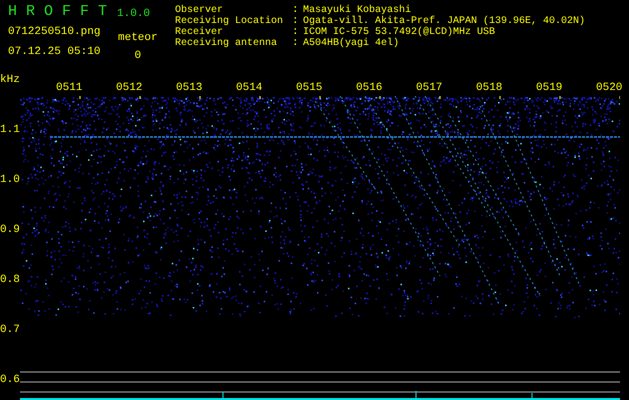  Describe the element at coordinates (69, 89) in the screenshot. I see `time-label: 0511` at that location.